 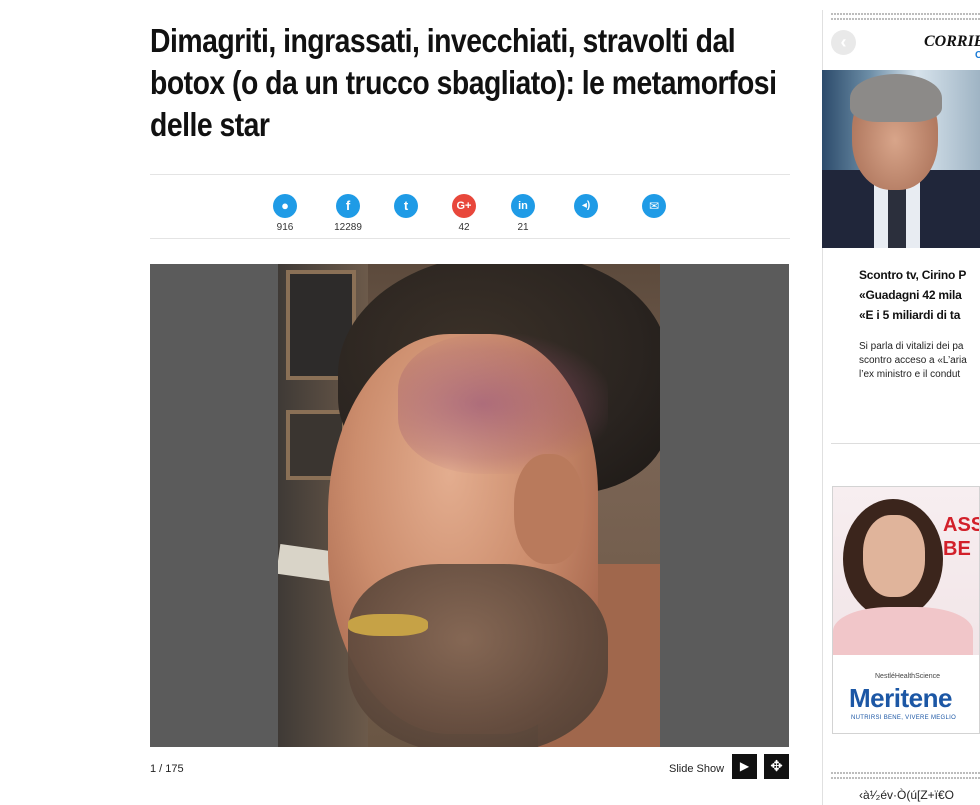 I want to click on fullscreen-button: ✥, so click(x=776, y=766).